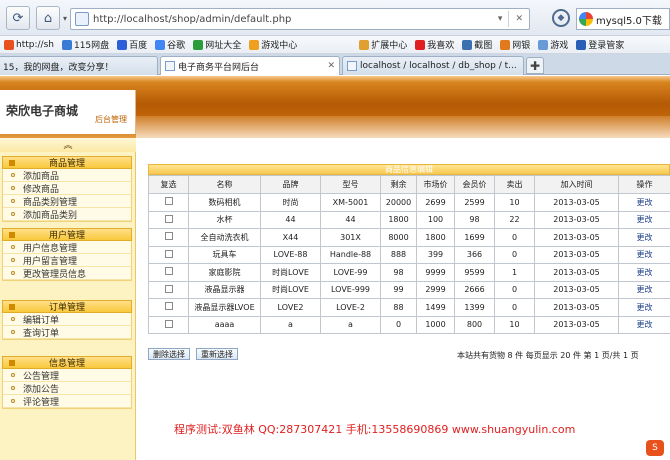  I want to click on fav-item: 网银, so click(515, 44).